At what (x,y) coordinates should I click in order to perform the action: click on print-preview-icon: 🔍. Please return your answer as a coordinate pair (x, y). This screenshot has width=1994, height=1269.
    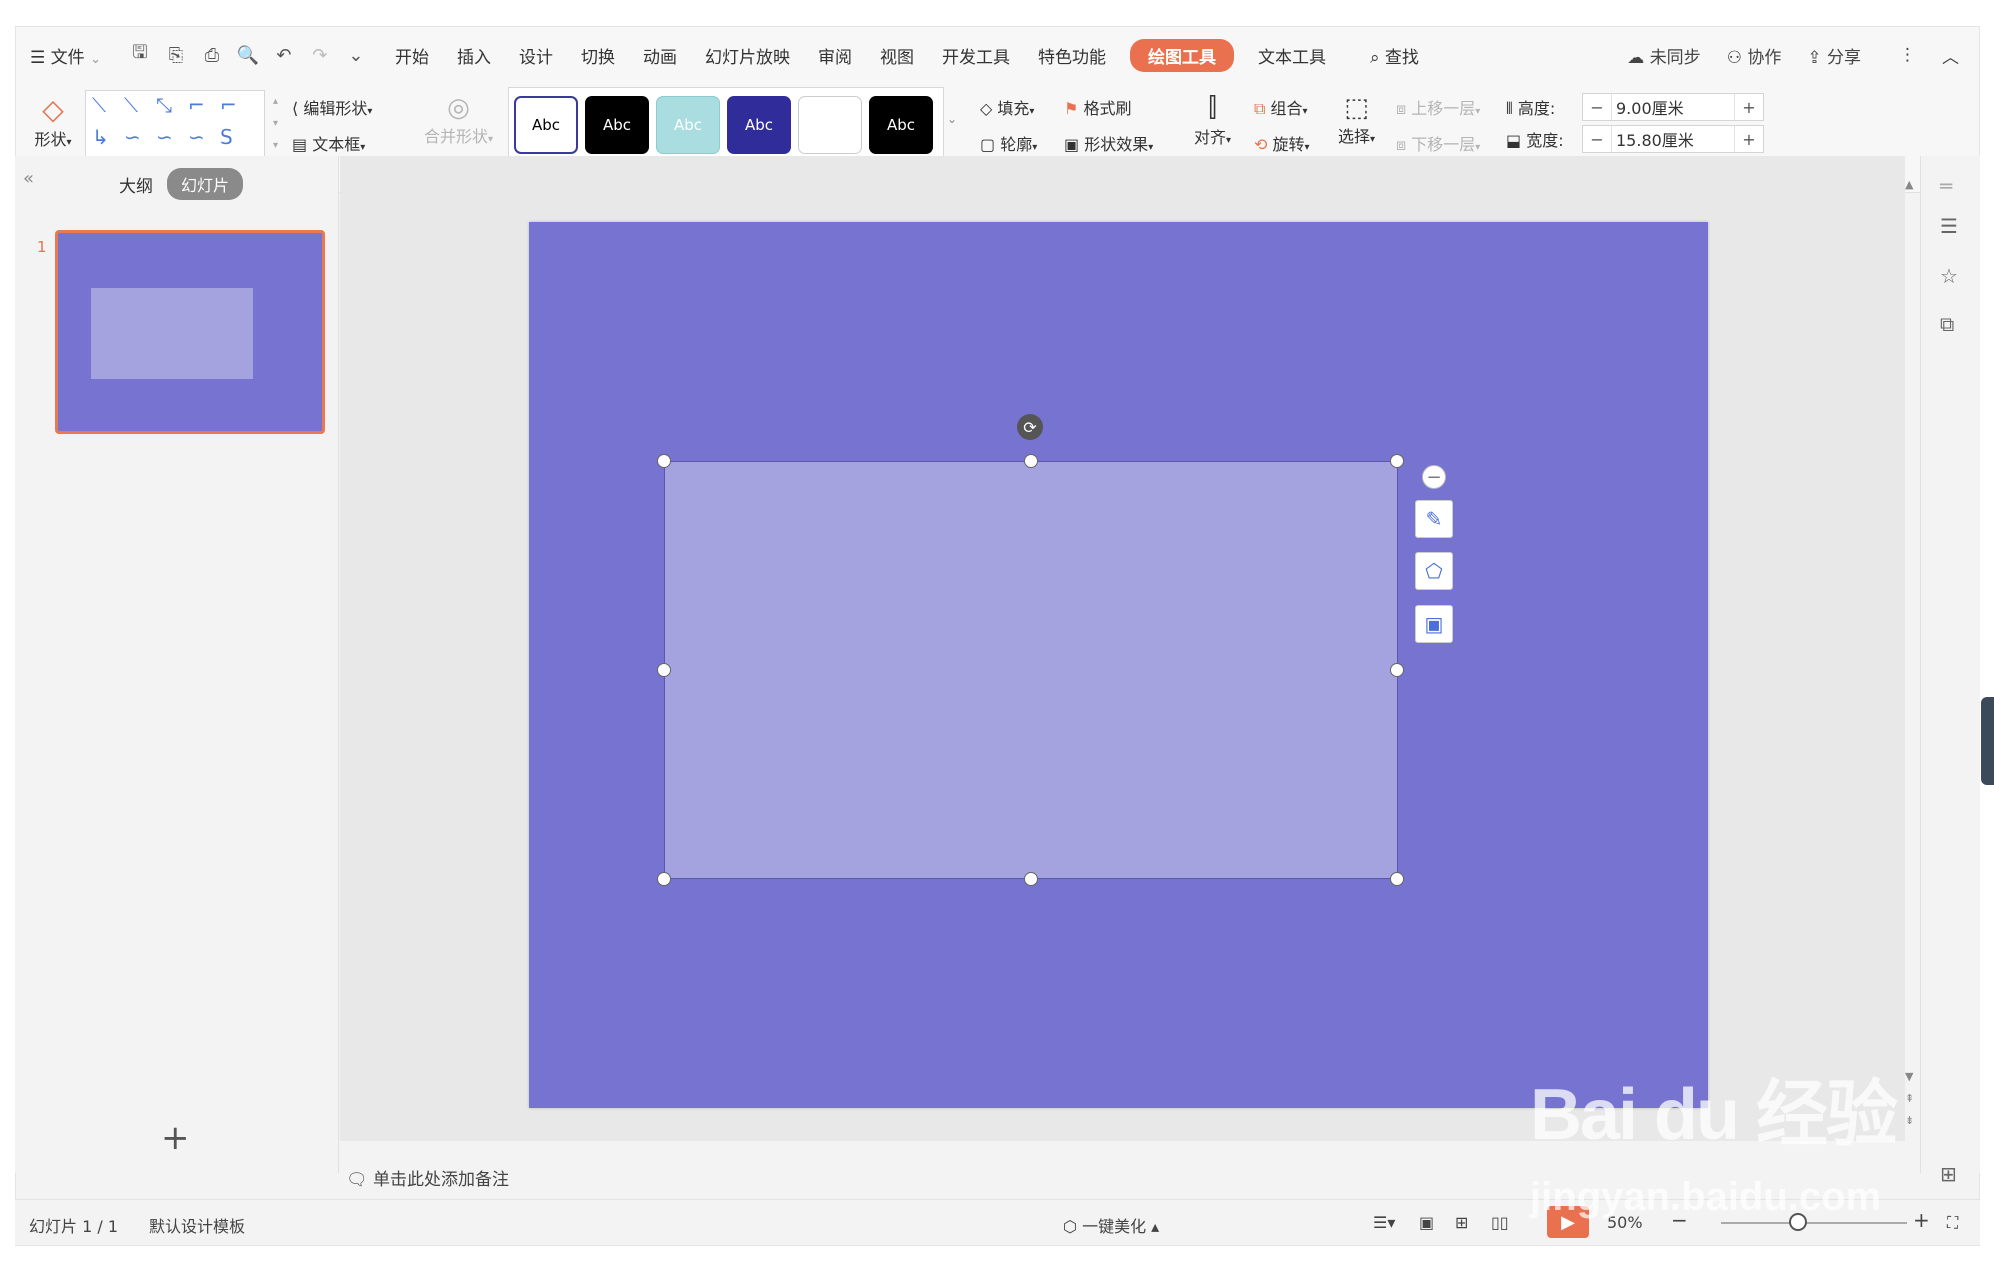
    Looking at the image, I should click on (248, 55).